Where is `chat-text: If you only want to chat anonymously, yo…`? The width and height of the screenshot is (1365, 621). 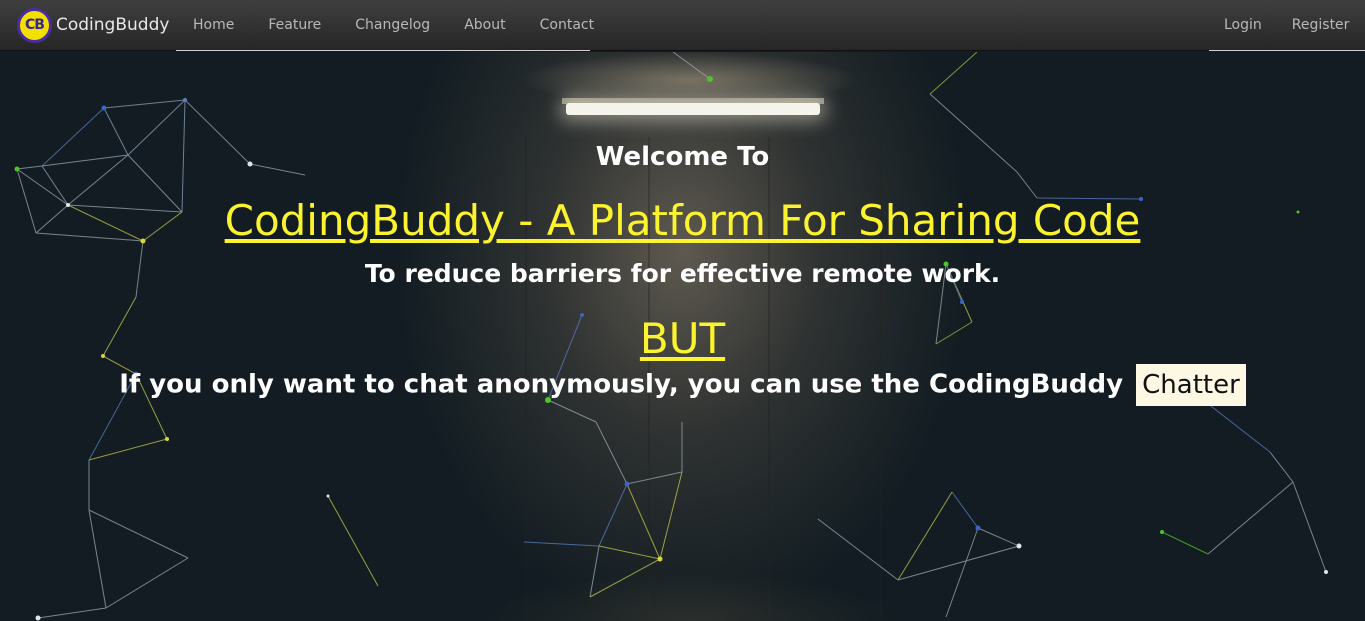
chat-text: If you only want to chat anonymously, yo… is located at coordinates (621, 384).